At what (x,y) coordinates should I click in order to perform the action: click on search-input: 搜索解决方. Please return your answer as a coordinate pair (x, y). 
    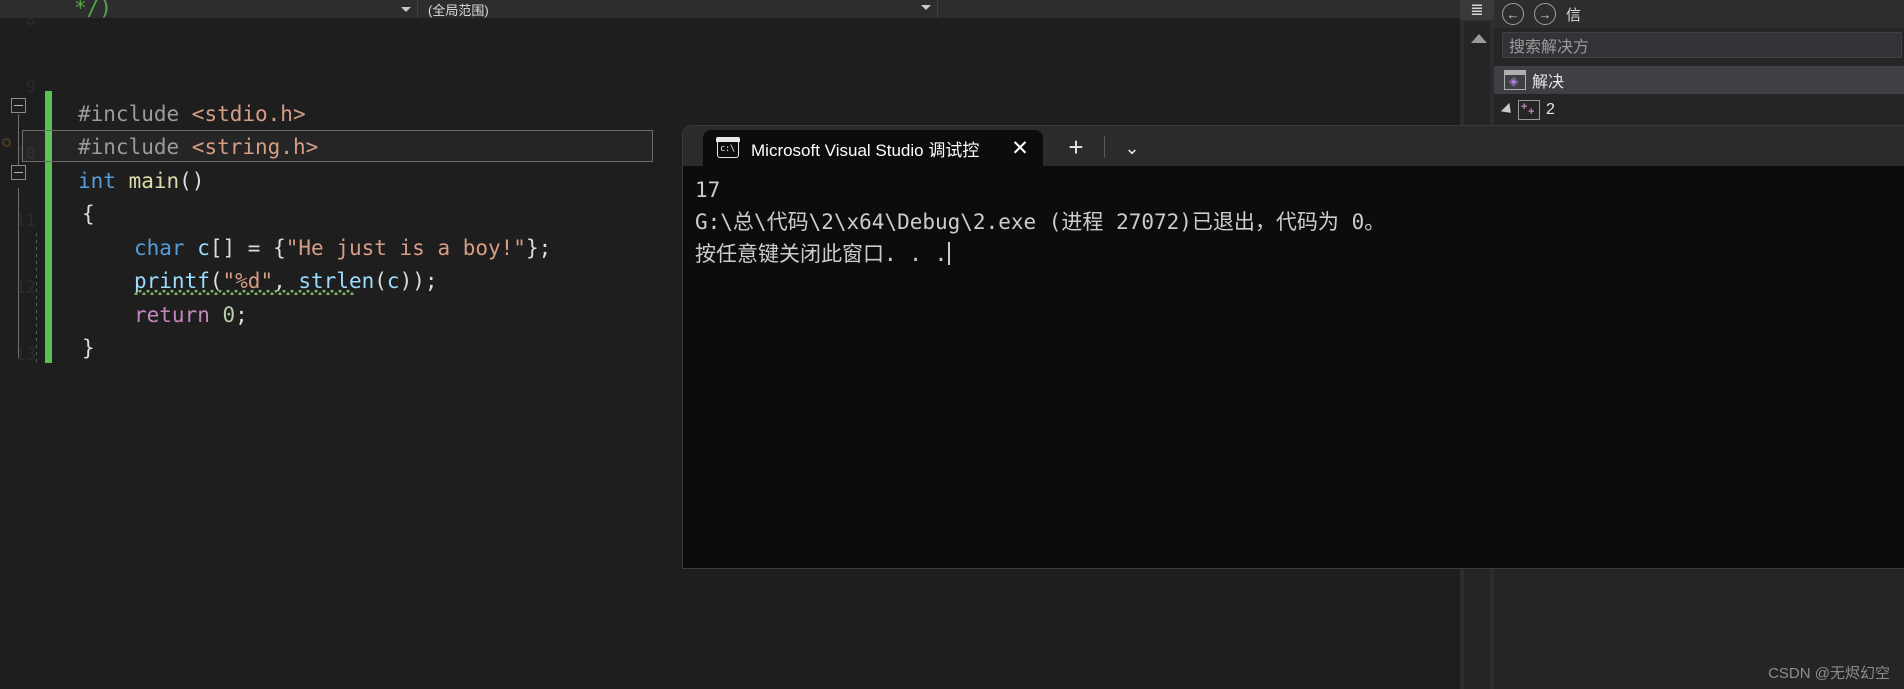
    Looking at the image, I should click on (1702, 45).